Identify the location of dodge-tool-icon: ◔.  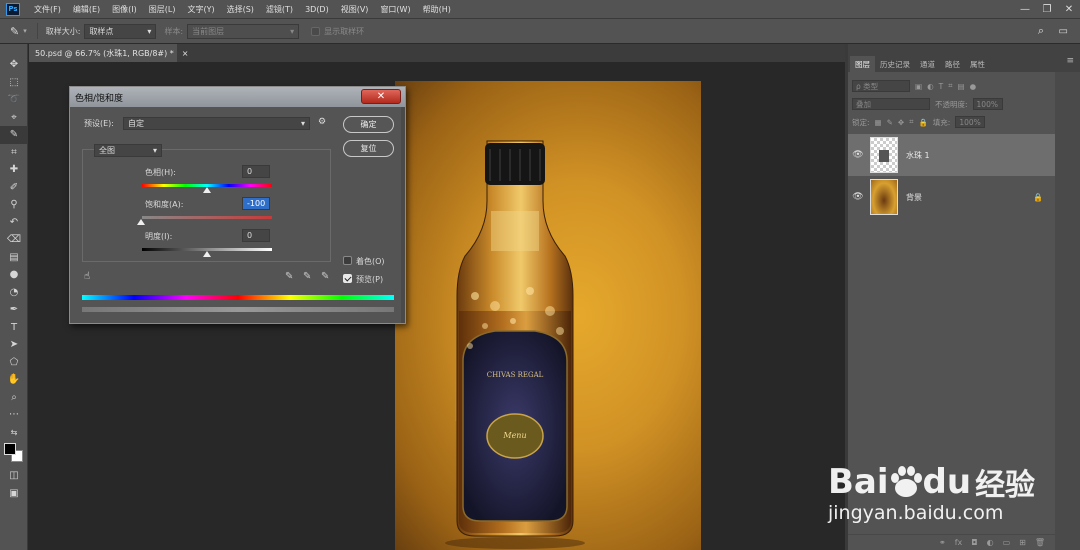
(14, 293).